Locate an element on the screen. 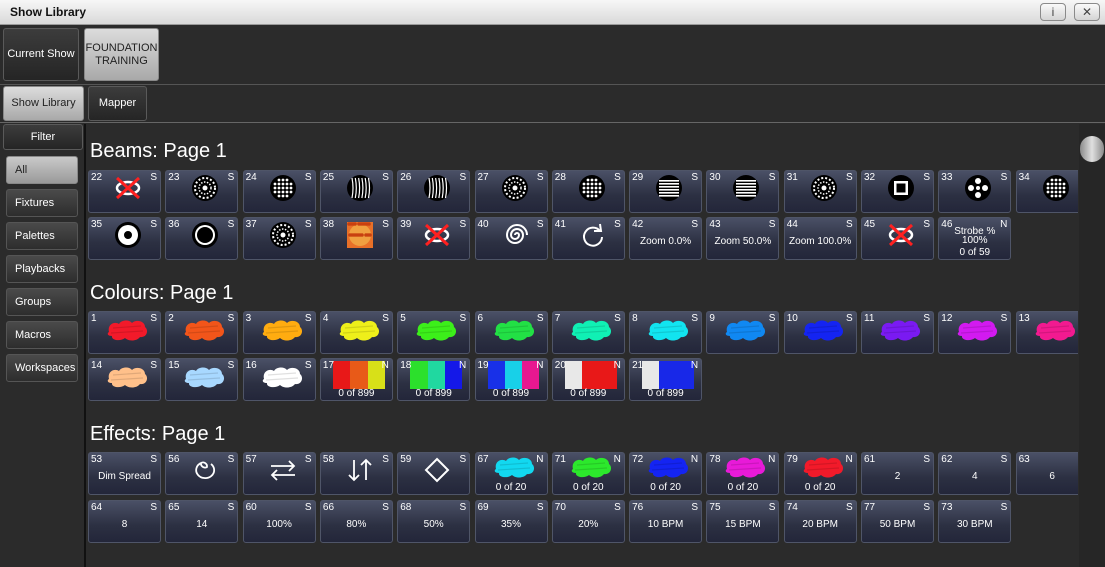  library-item: 69 S 35% is located at coordinates (511, 521).